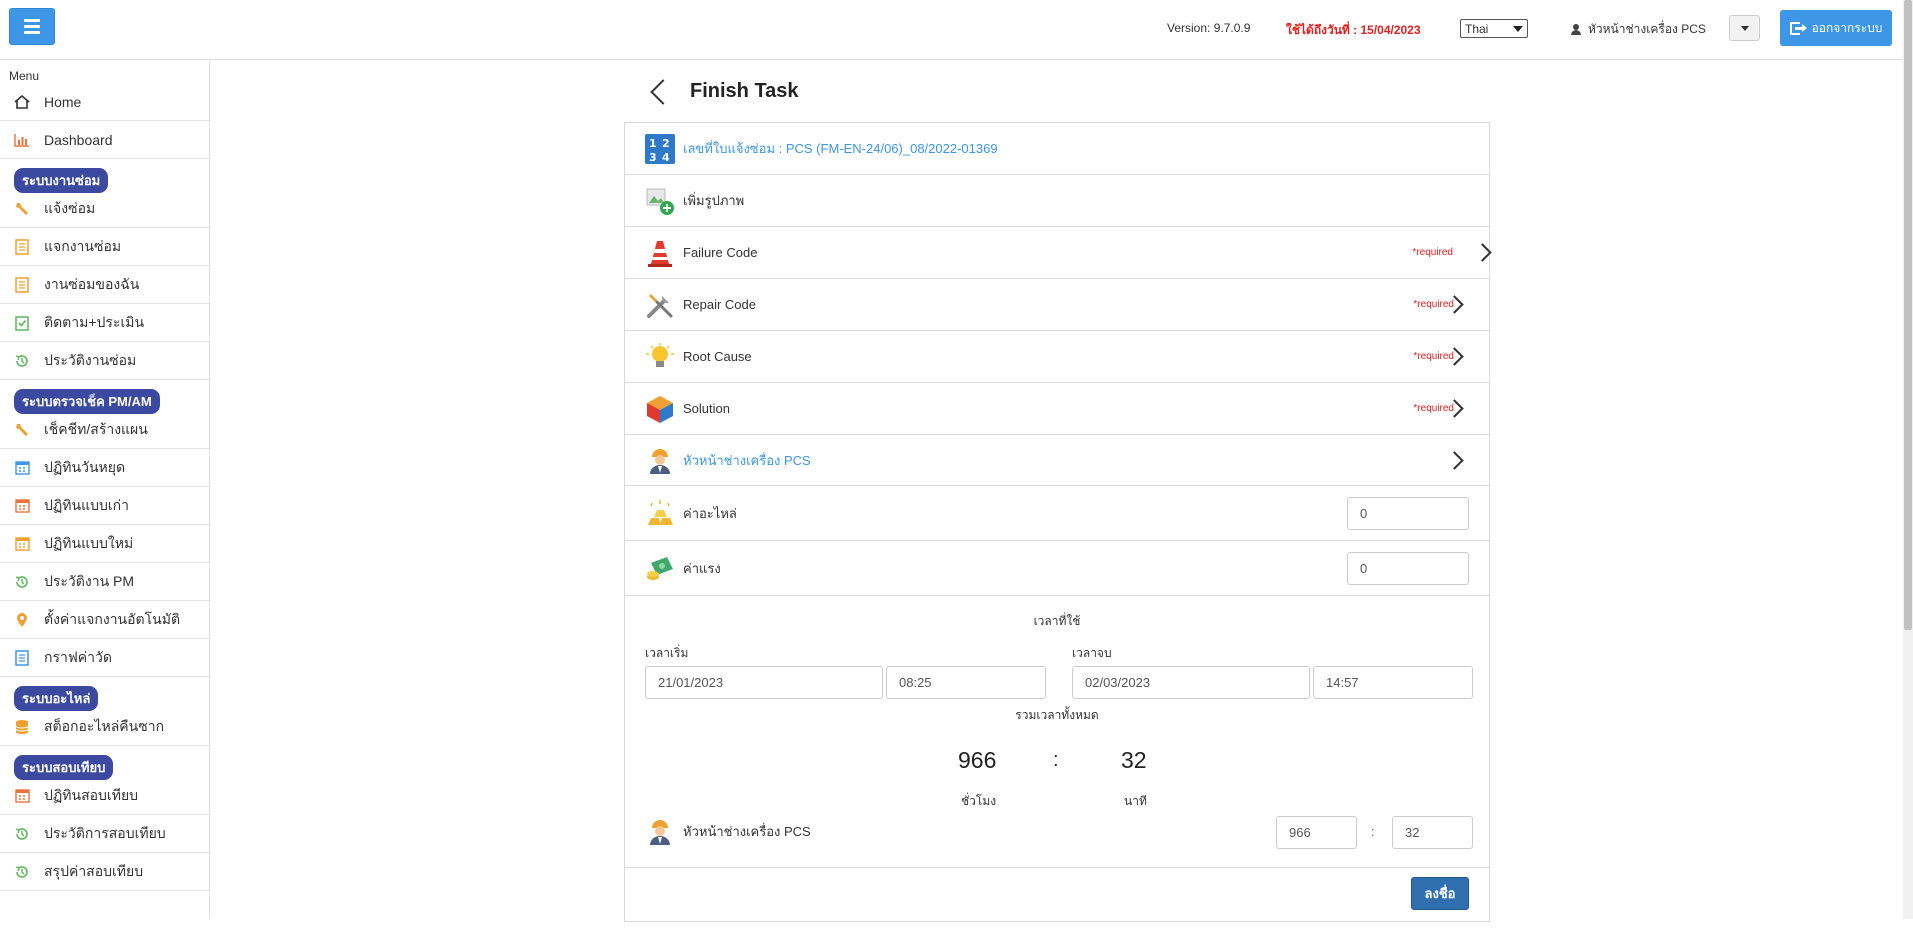 The image size is (1913, 928). I want to click on sidebar-item-pm-history: ประวัติงาน PM, so click(104, 582).